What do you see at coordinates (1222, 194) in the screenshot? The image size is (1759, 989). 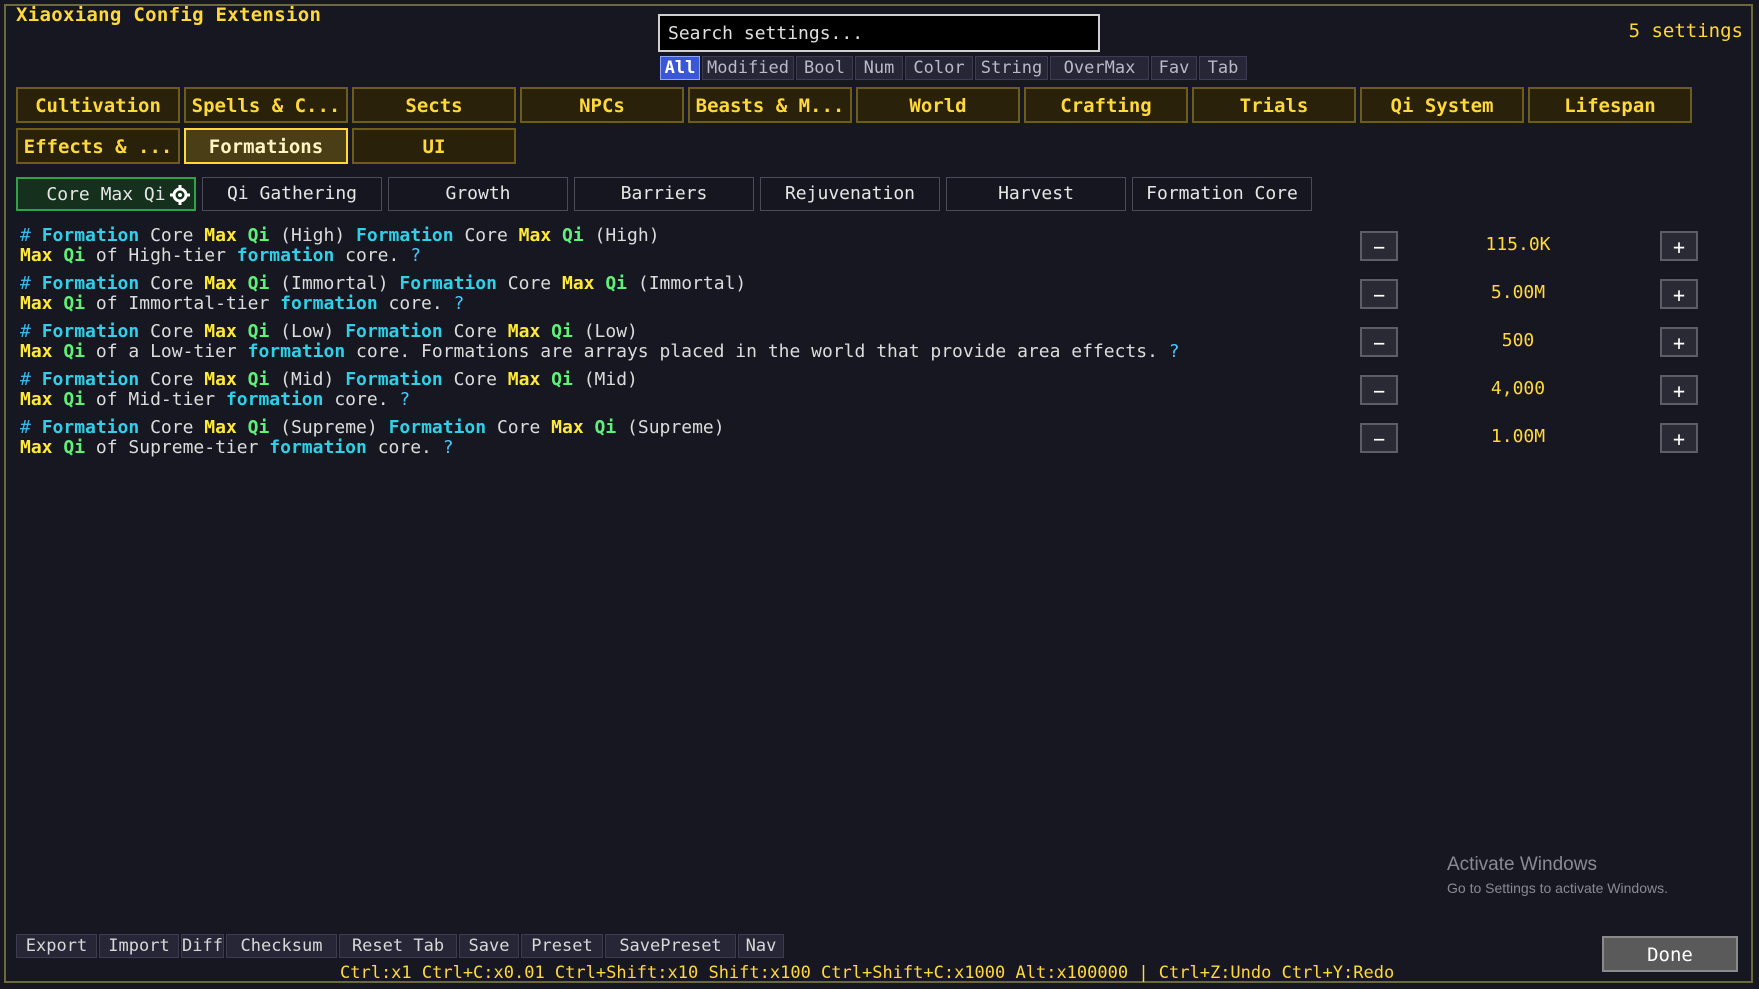 I see `subtab-item: Formation Core` at bounding box center [1222, 194].